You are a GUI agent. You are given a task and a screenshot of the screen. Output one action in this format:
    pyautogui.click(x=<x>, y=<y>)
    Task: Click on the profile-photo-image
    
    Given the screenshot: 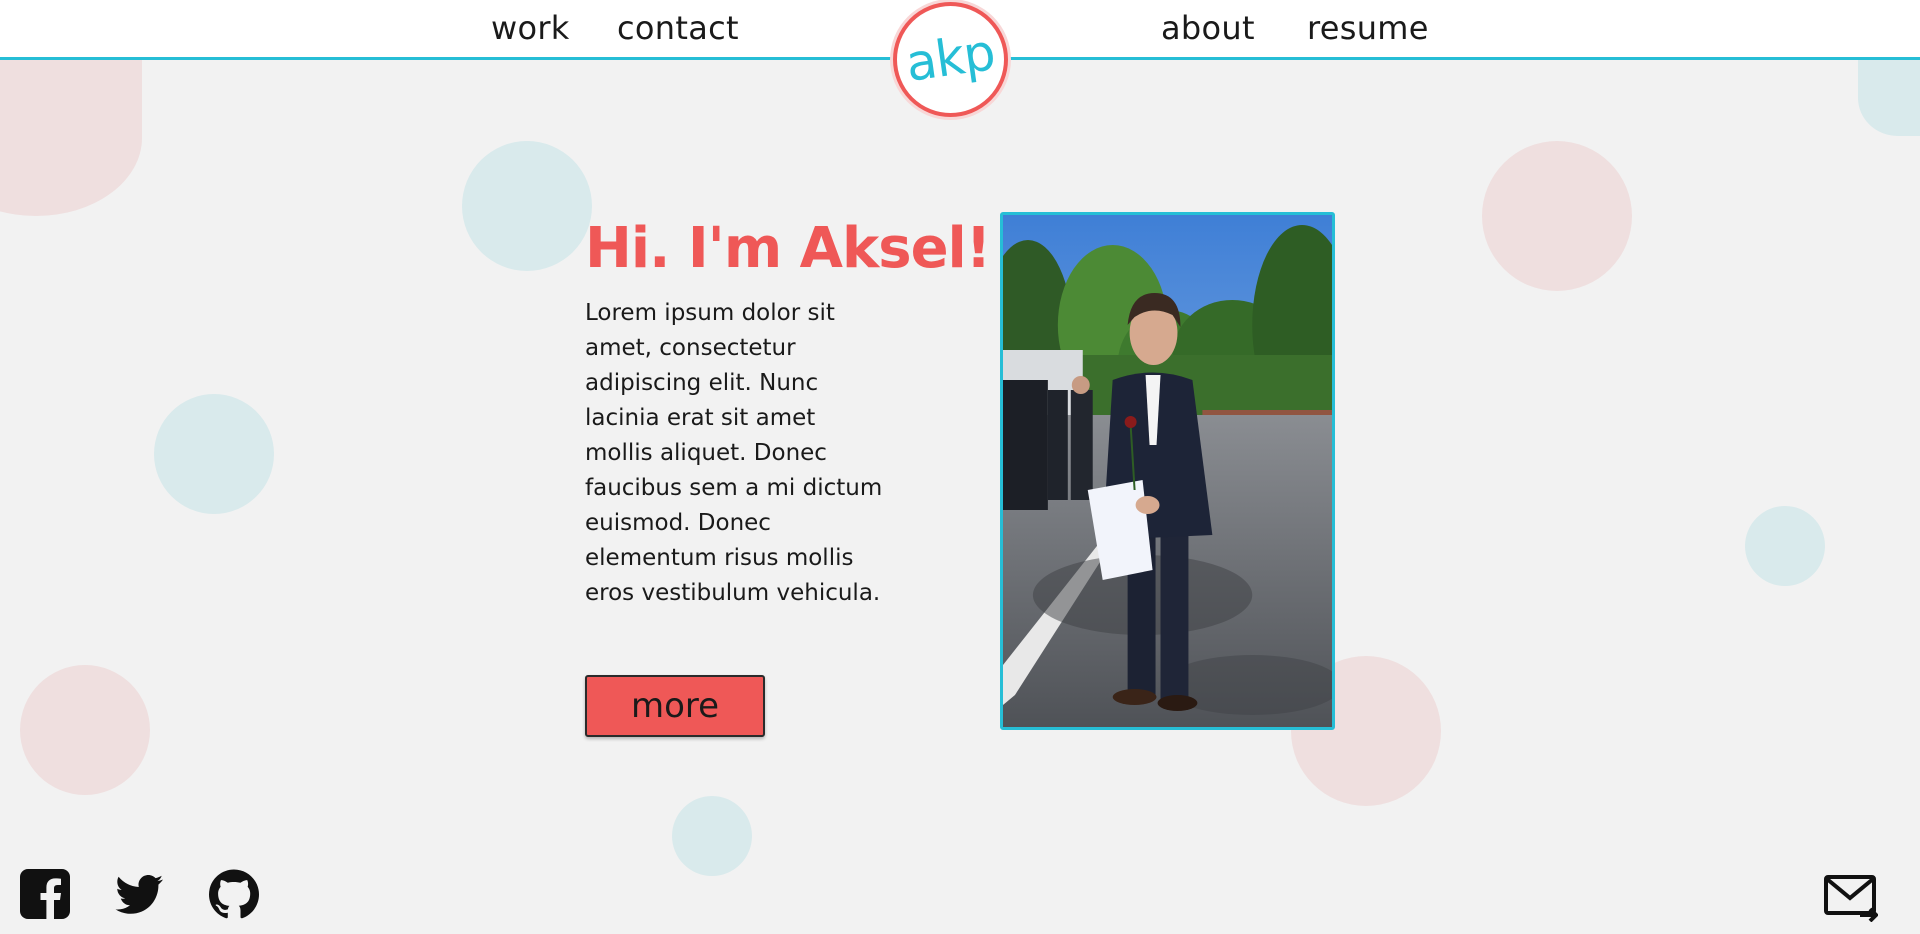 What is the action you would take?
    pyautogui.click(x=1167, y=471)
    